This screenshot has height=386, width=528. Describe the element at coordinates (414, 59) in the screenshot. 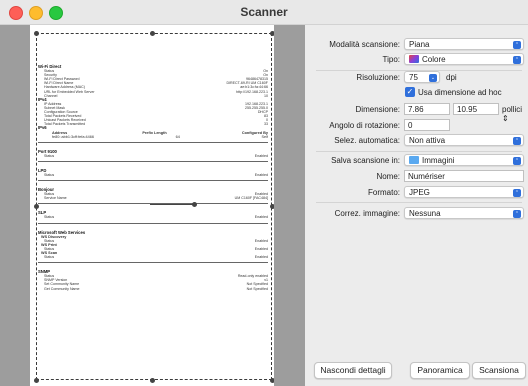

I see `color-mode-icon` at that location.